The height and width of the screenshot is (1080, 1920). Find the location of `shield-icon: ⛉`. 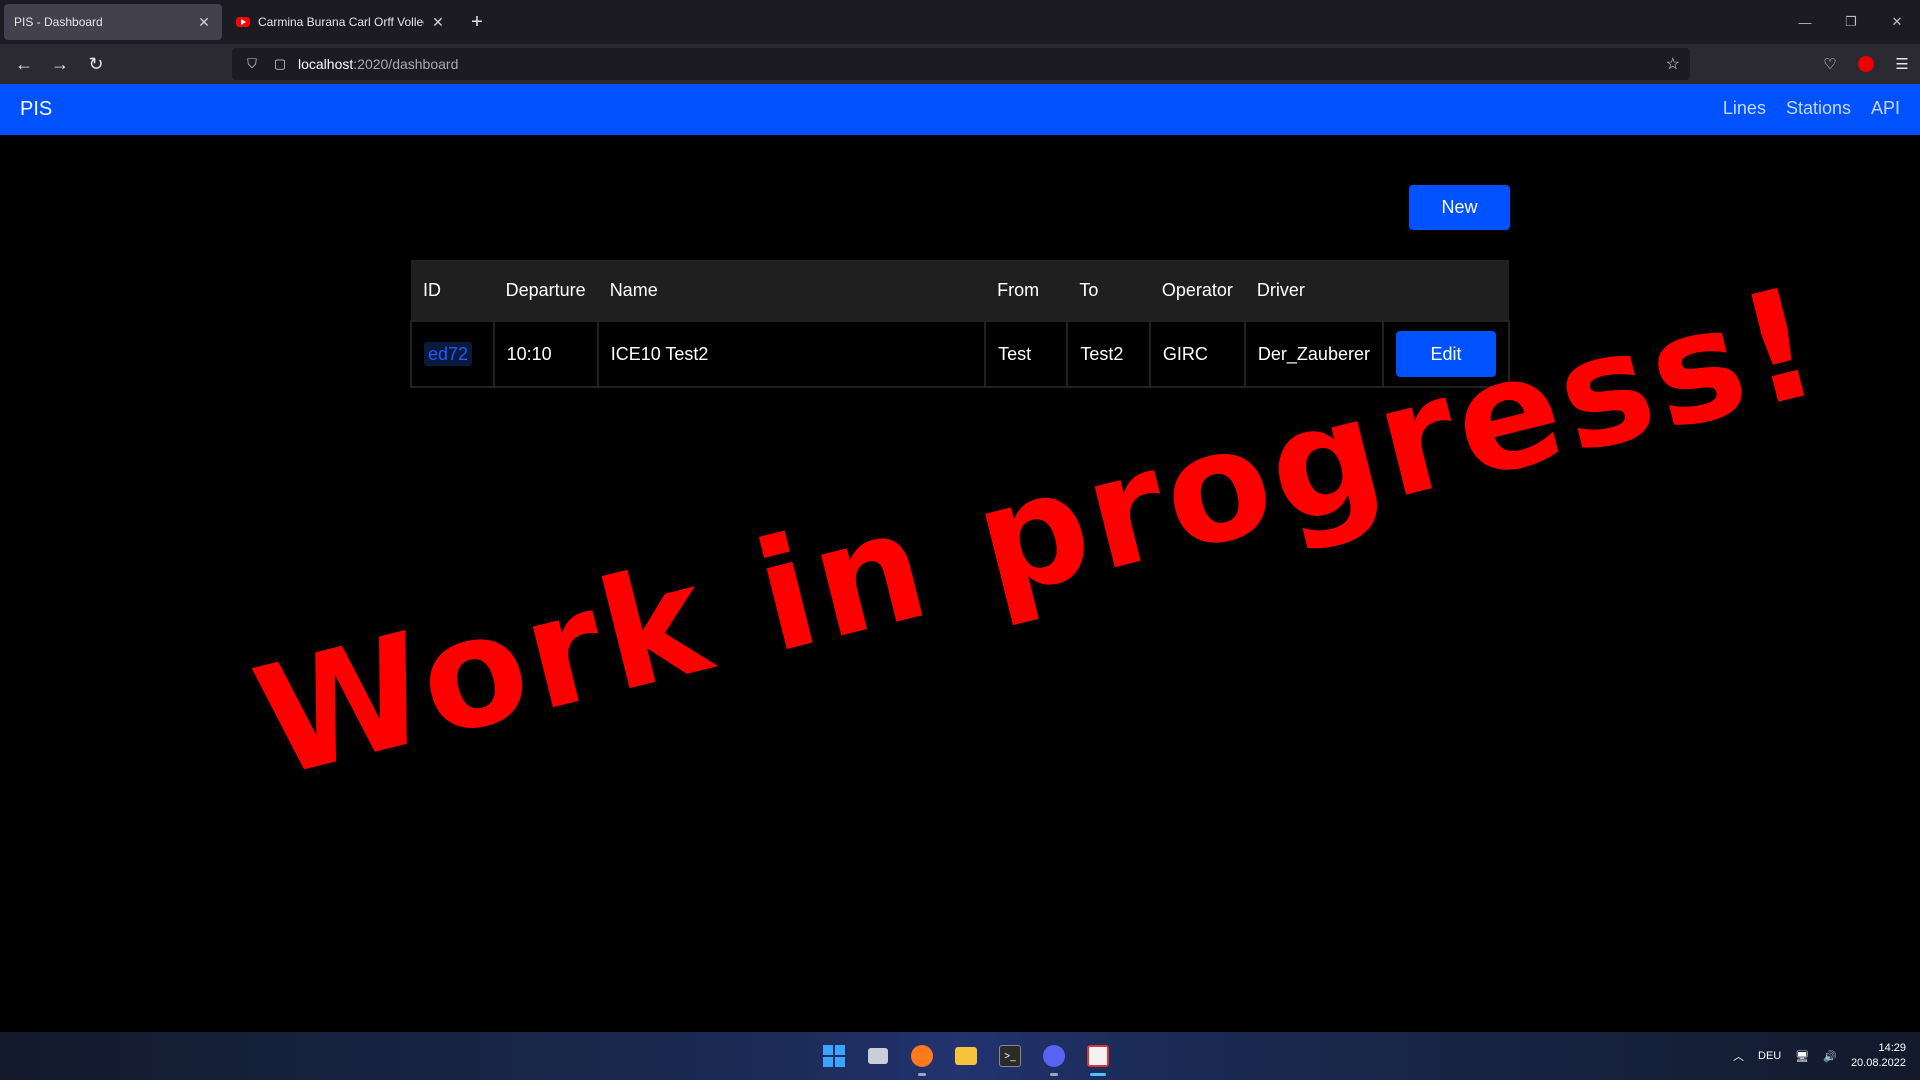

shield-icon: ⛉ is located at coordinates (252, 64).